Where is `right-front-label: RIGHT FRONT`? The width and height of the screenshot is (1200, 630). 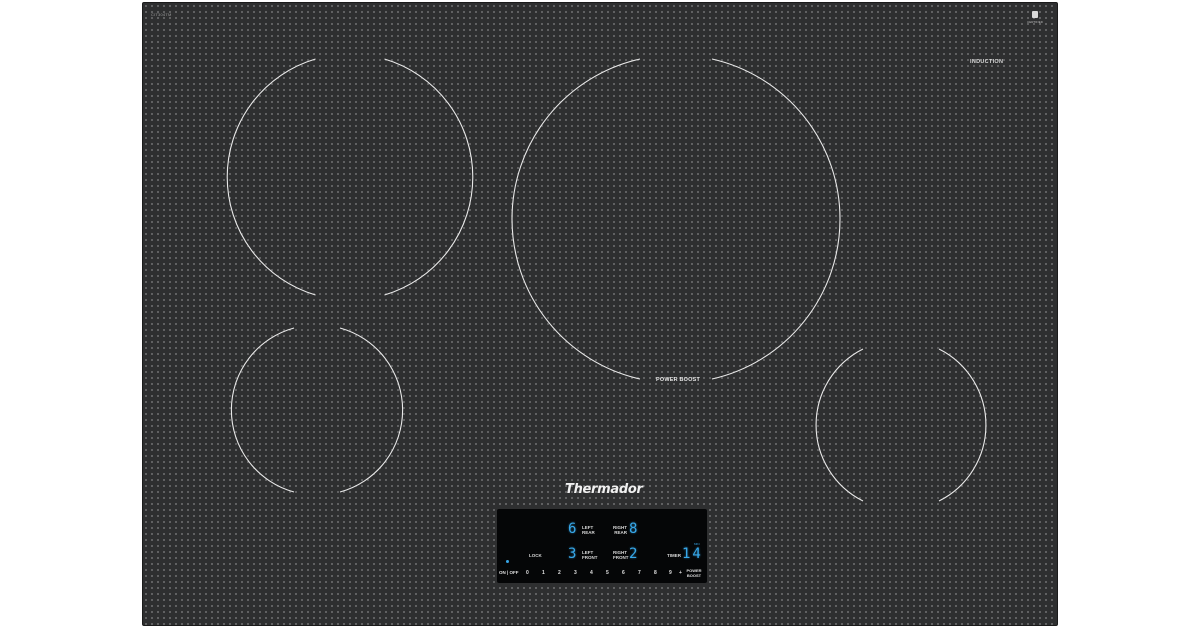
right-front-label: RIGHT FRONT is located at coordinates (621, 555).